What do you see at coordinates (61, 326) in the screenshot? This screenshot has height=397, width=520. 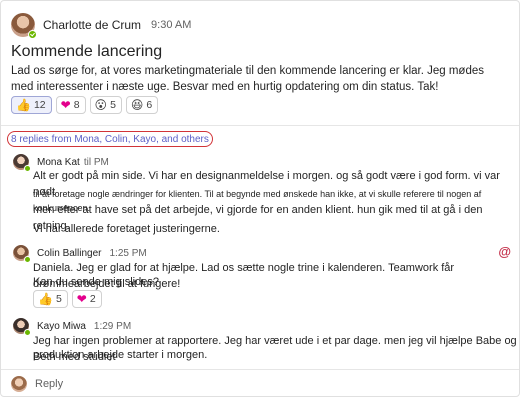 I see `reply-author: Kayo Miwa` at bounding box center [61, 326].